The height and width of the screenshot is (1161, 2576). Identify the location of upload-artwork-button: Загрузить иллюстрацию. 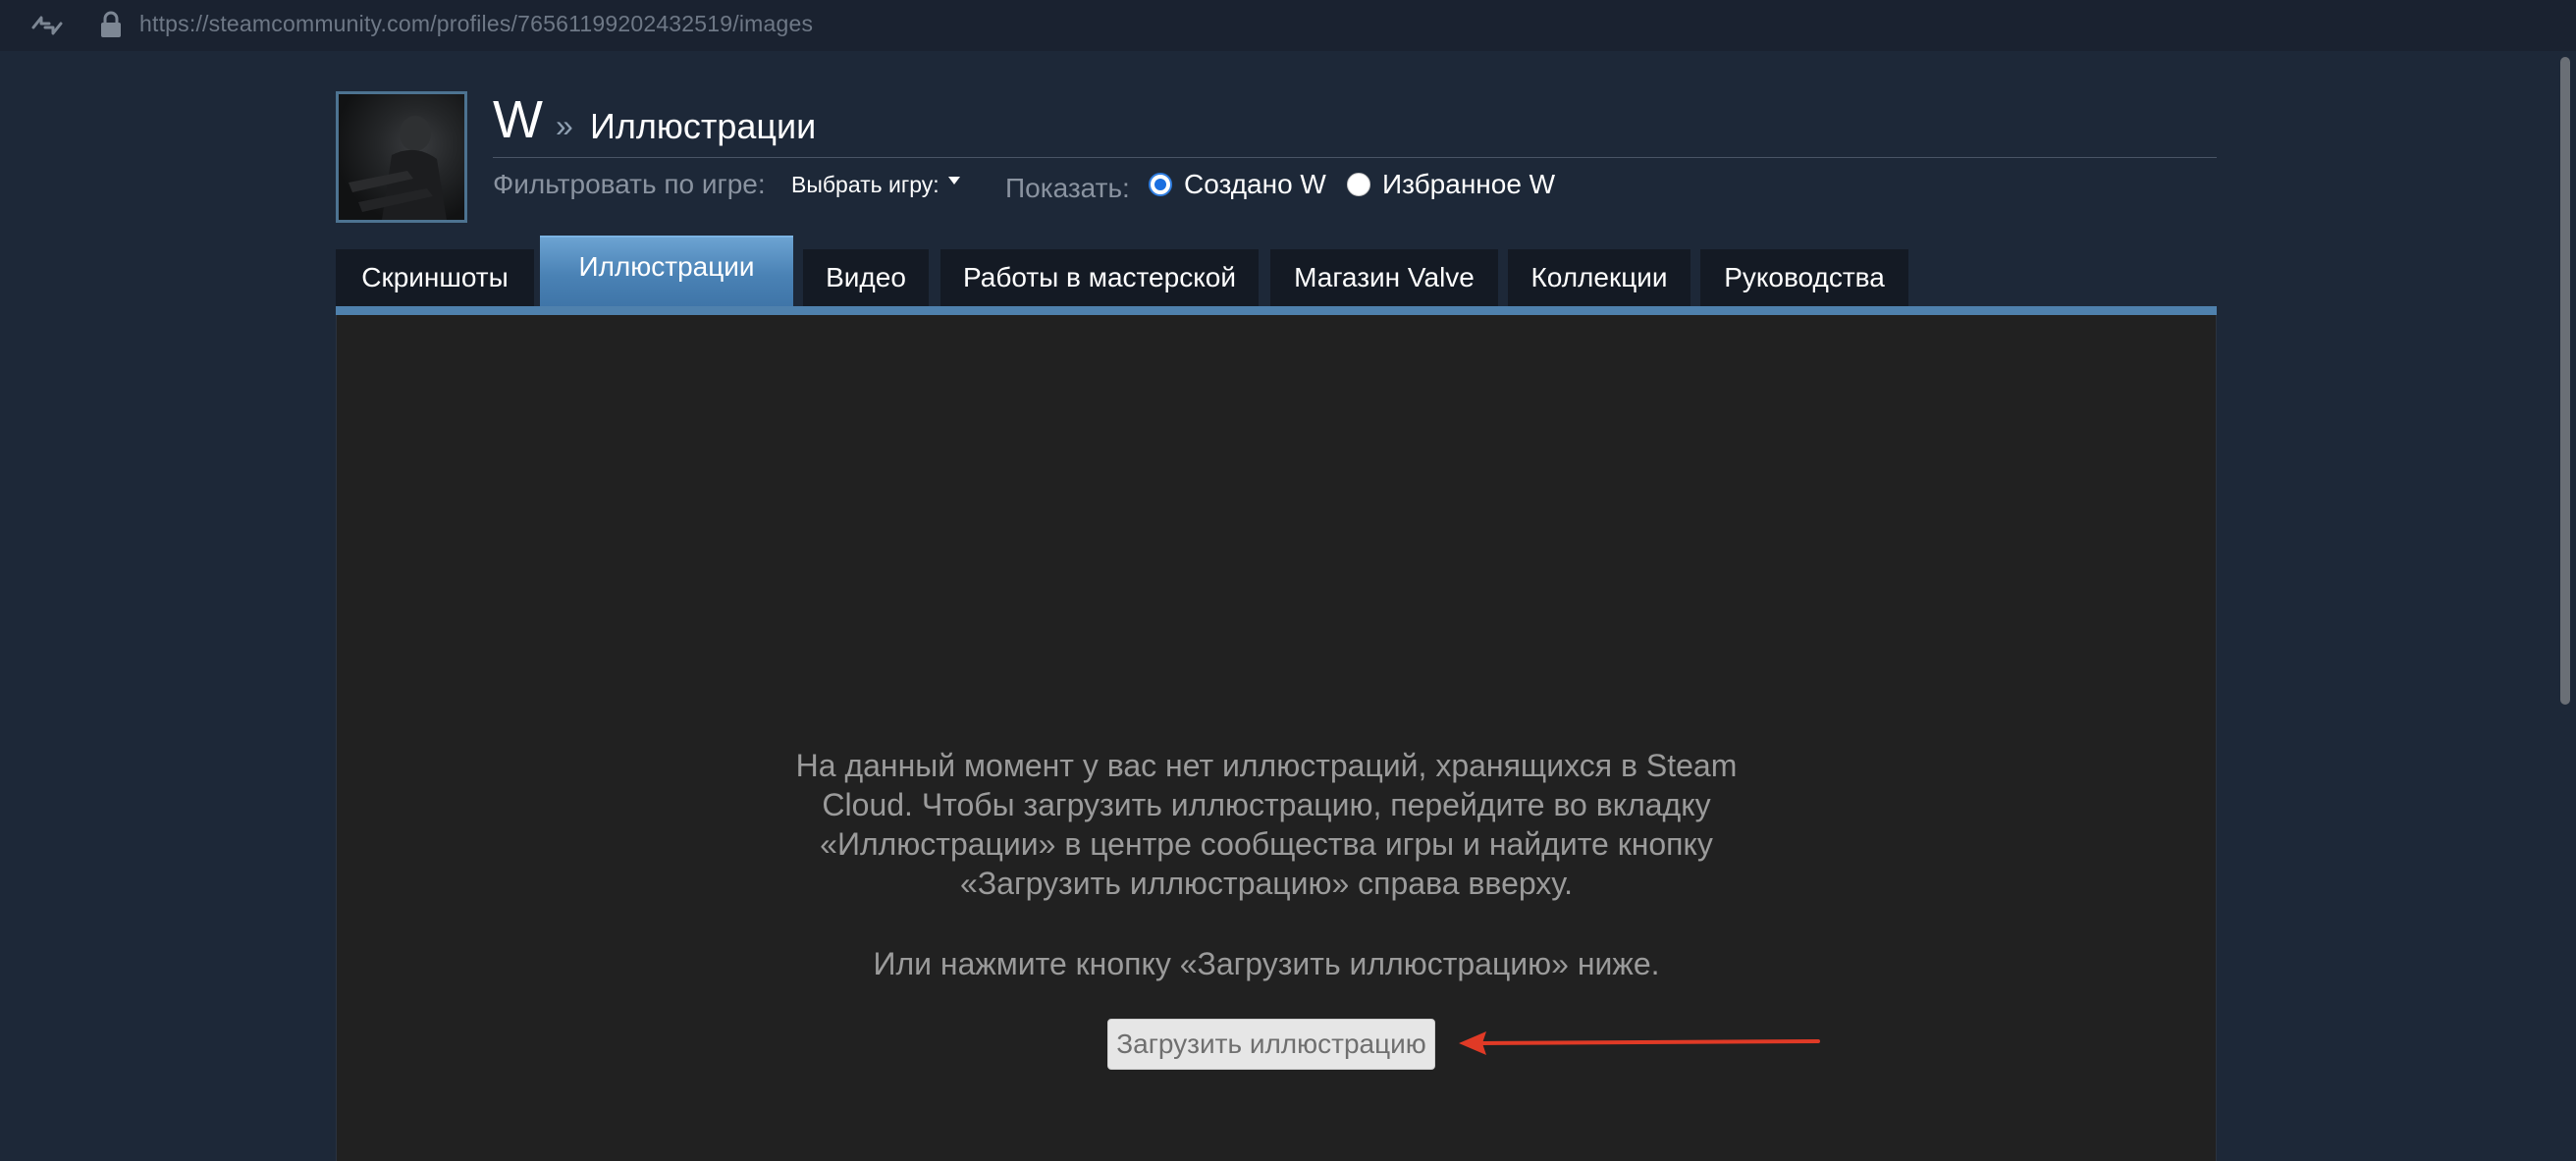
(1271, 1045).